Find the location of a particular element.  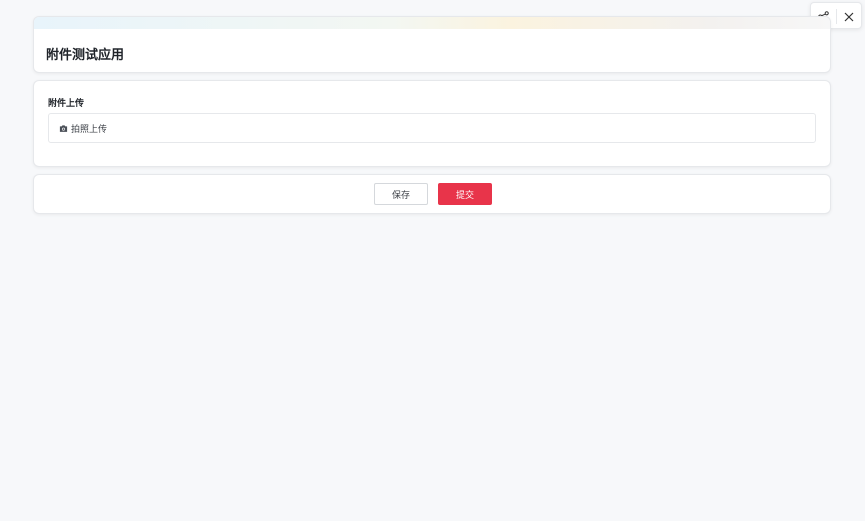

page-title: 附件测试应用 is located at coordinates (85, 55).